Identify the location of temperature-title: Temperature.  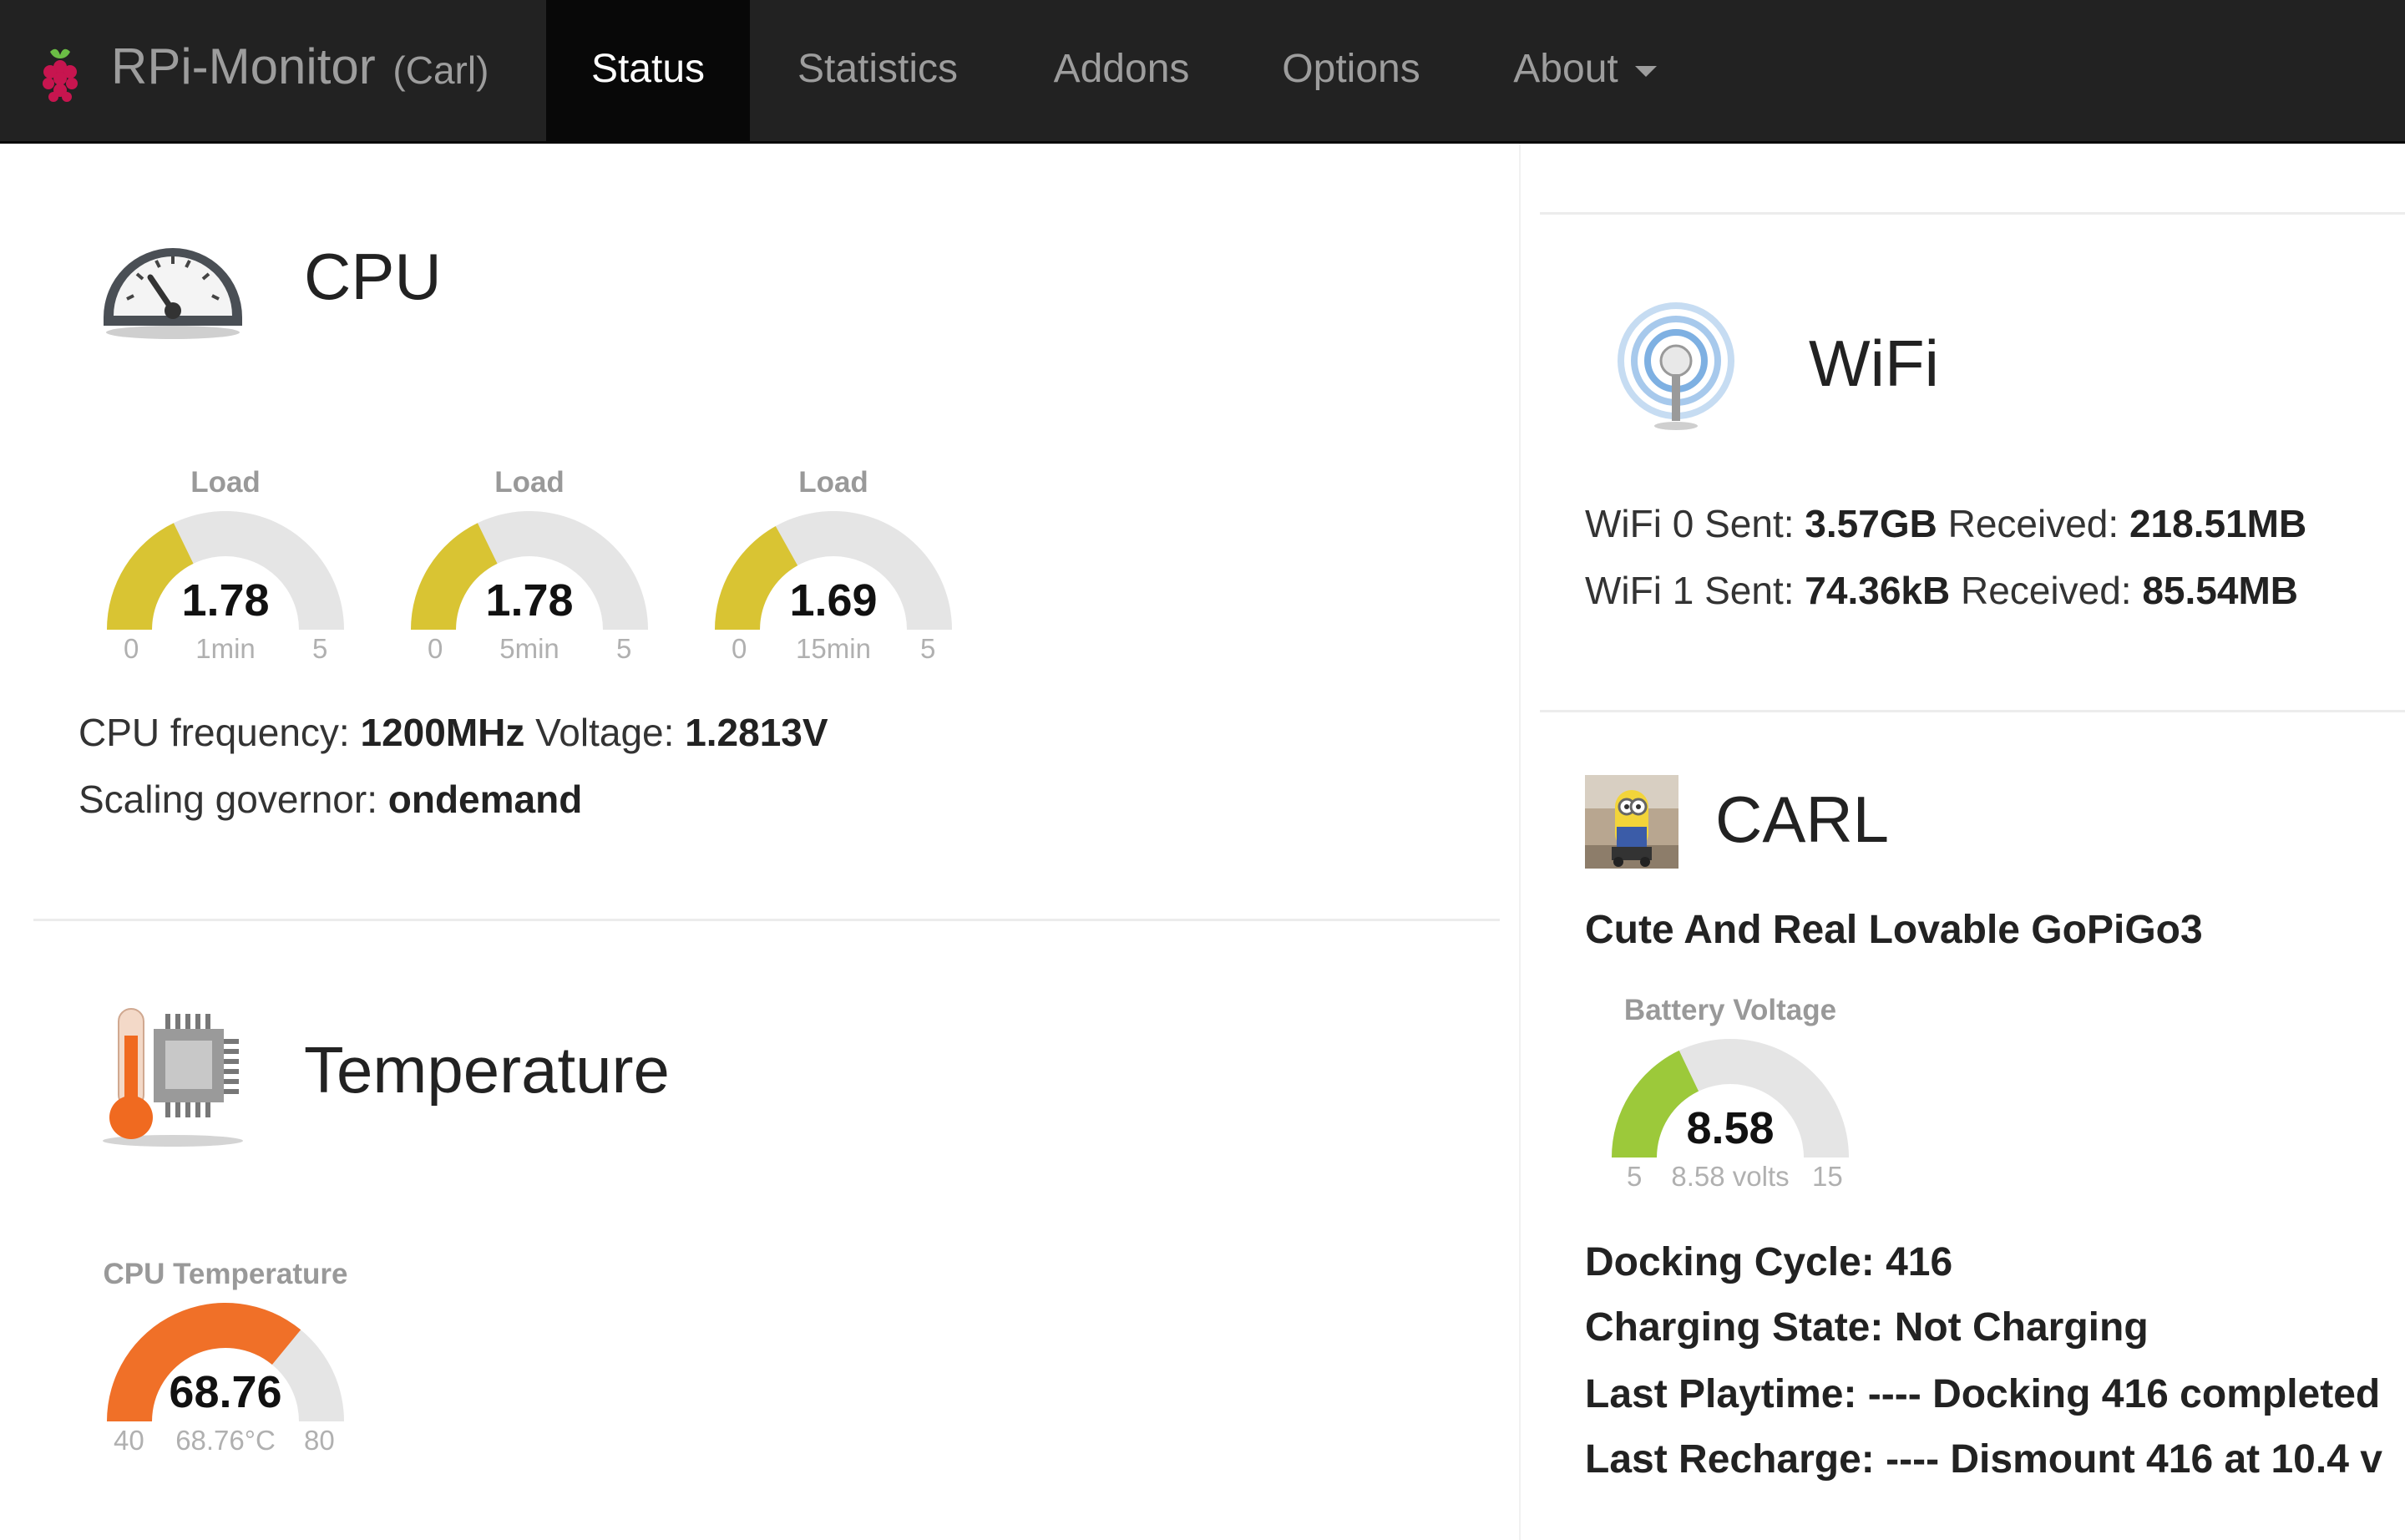
(487, 1070).